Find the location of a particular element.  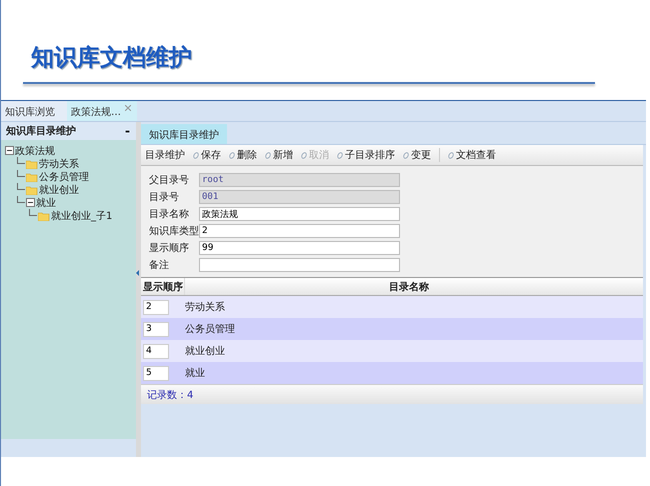

field-label: 知识库类型 is located at coordinates (174, 231).